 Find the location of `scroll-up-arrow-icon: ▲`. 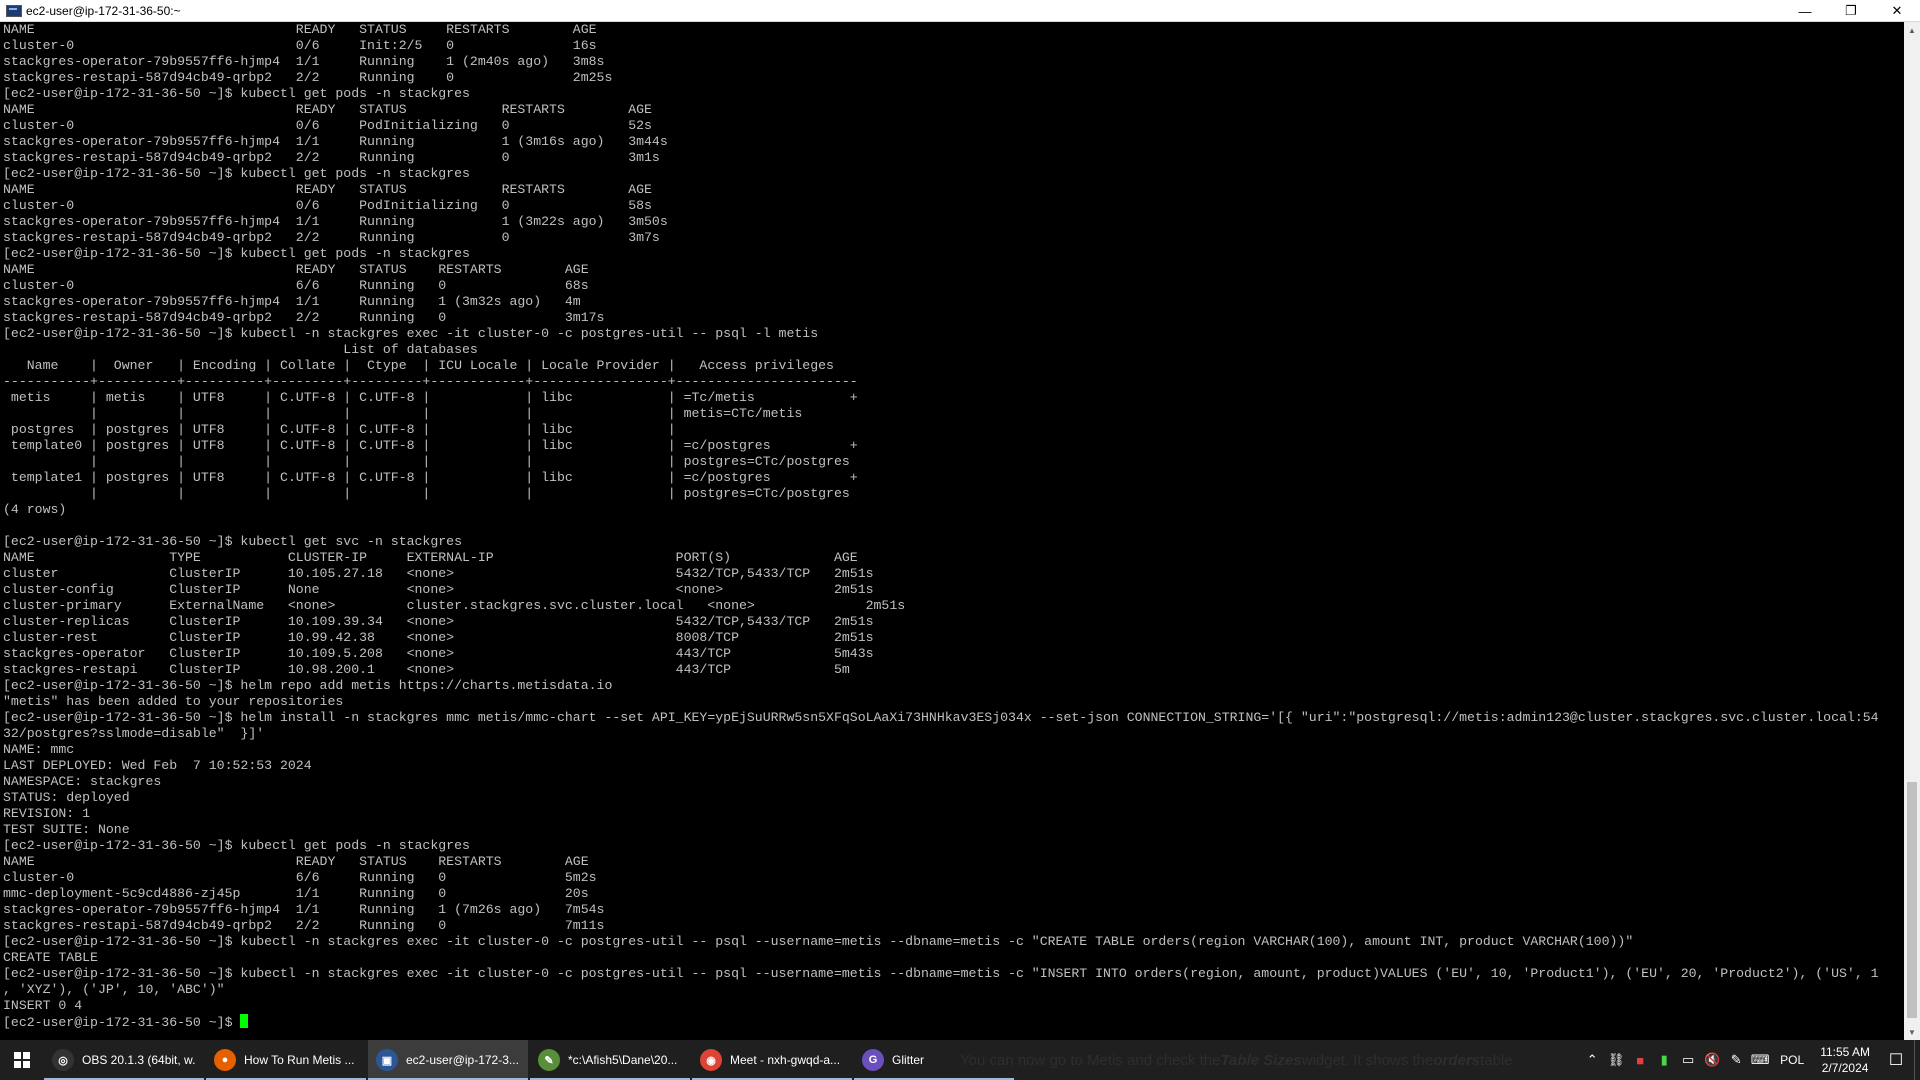

scroll-up-arrow-icon: ▲ is located at coordinates (1912, 30).